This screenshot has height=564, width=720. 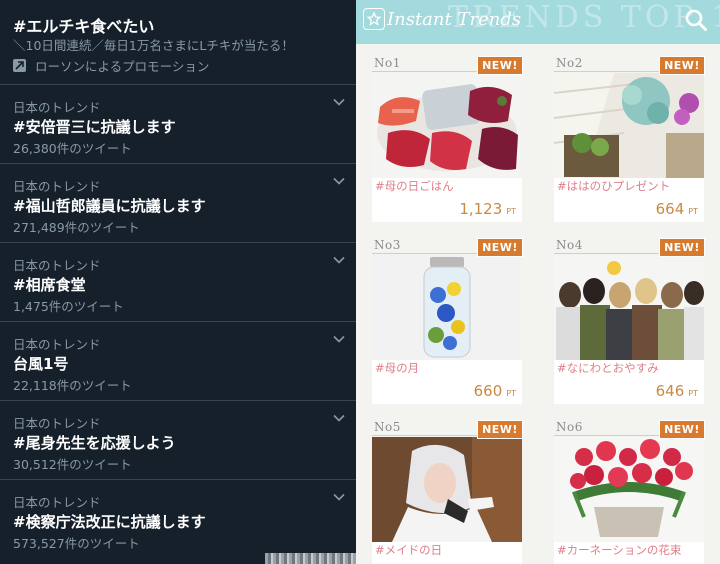 I want to click on app-brand: Instant Trends, so click(x=454, y=19).